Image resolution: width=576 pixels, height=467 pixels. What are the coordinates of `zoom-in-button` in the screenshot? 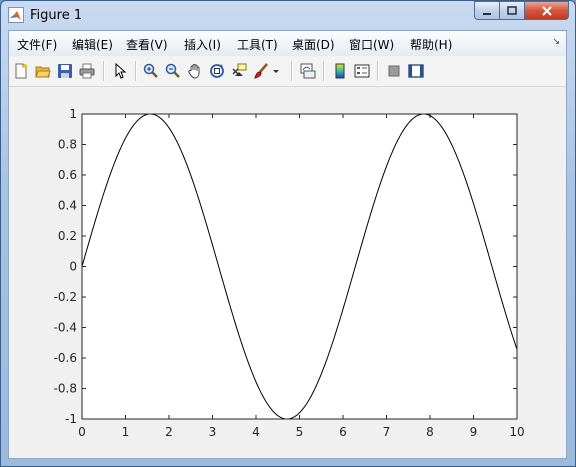 It's located at (151, 71).